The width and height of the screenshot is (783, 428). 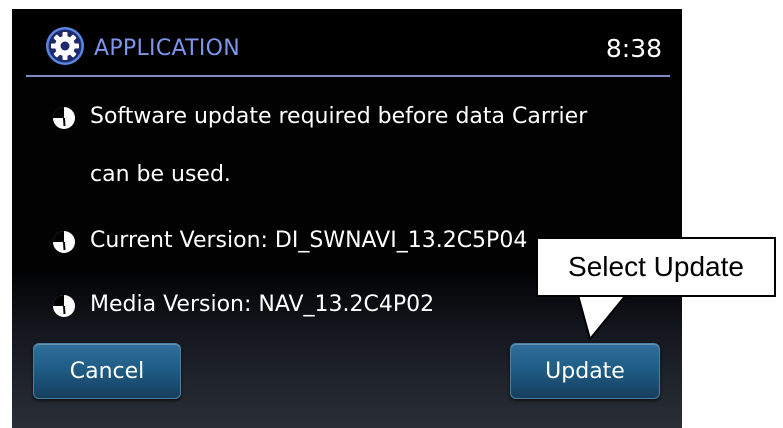 I want to click on header-bar: APPLICATION 8:38, so click(x=347, y=42).